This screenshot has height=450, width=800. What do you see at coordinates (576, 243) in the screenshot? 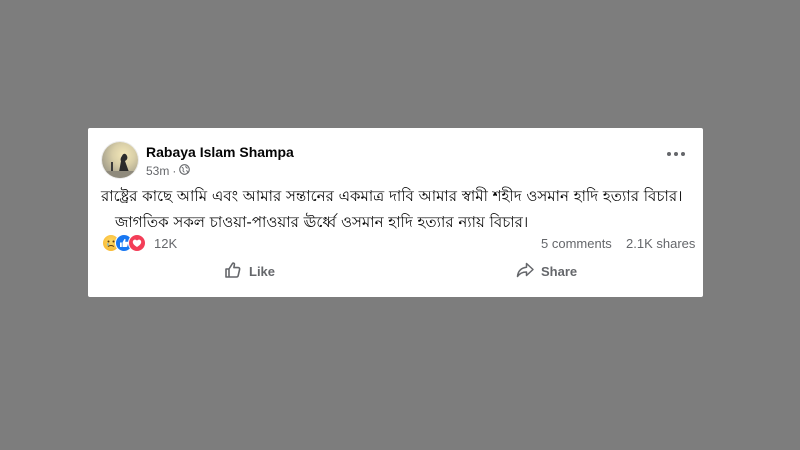
I see `comments-count: 5 comments` at bounding box center [576, 243].